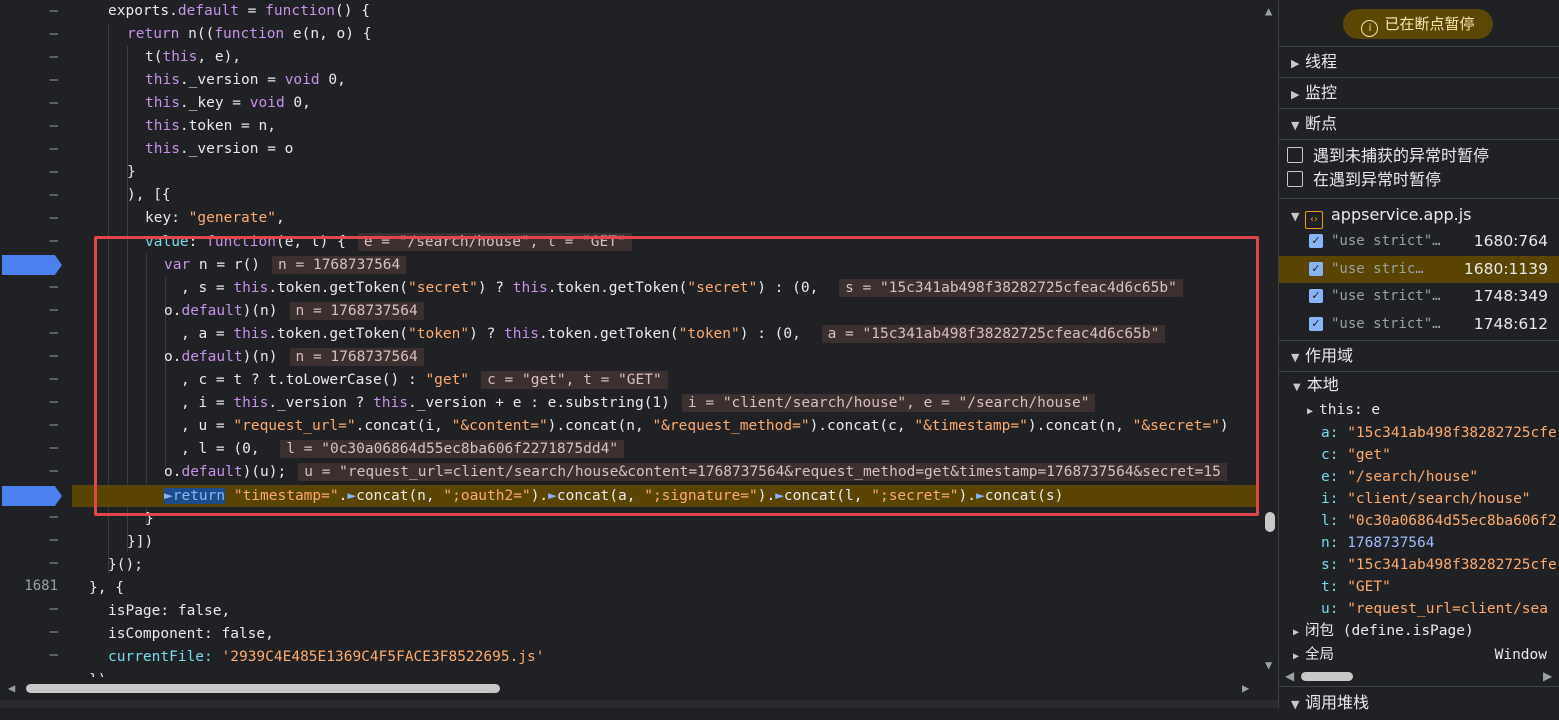  Describe the element at coordinates (1439, 455) in the screenshot. I see `scope-variable-row: c: "get"` at that location.